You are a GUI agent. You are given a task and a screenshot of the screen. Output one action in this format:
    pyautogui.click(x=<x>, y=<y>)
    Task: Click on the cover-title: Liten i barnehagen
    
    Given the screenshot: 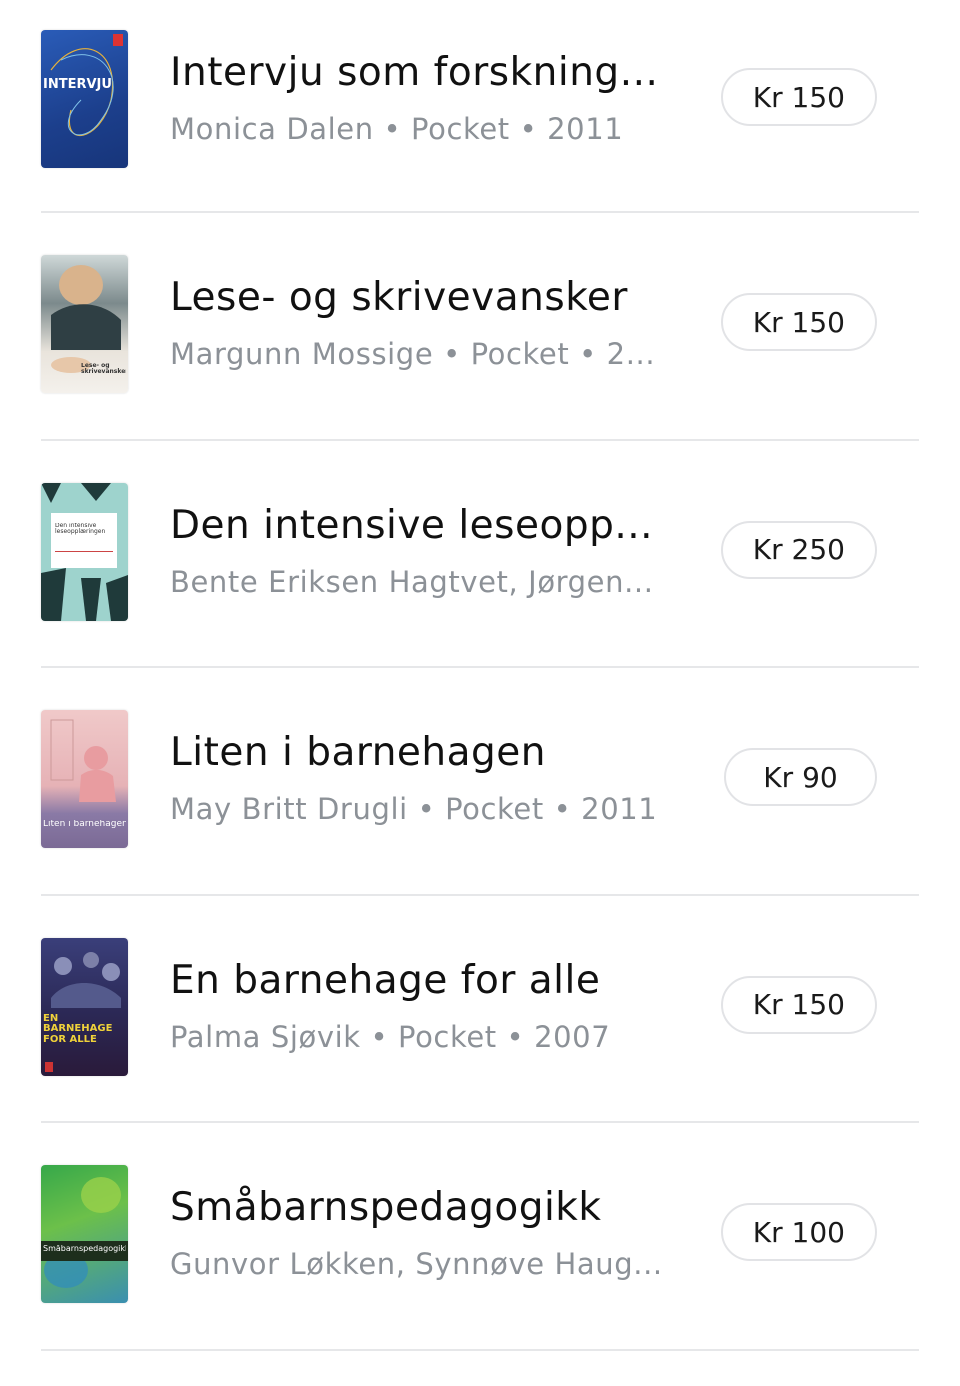 What is the action you would take?
    pyautogui.click(x=84, y=825)
    